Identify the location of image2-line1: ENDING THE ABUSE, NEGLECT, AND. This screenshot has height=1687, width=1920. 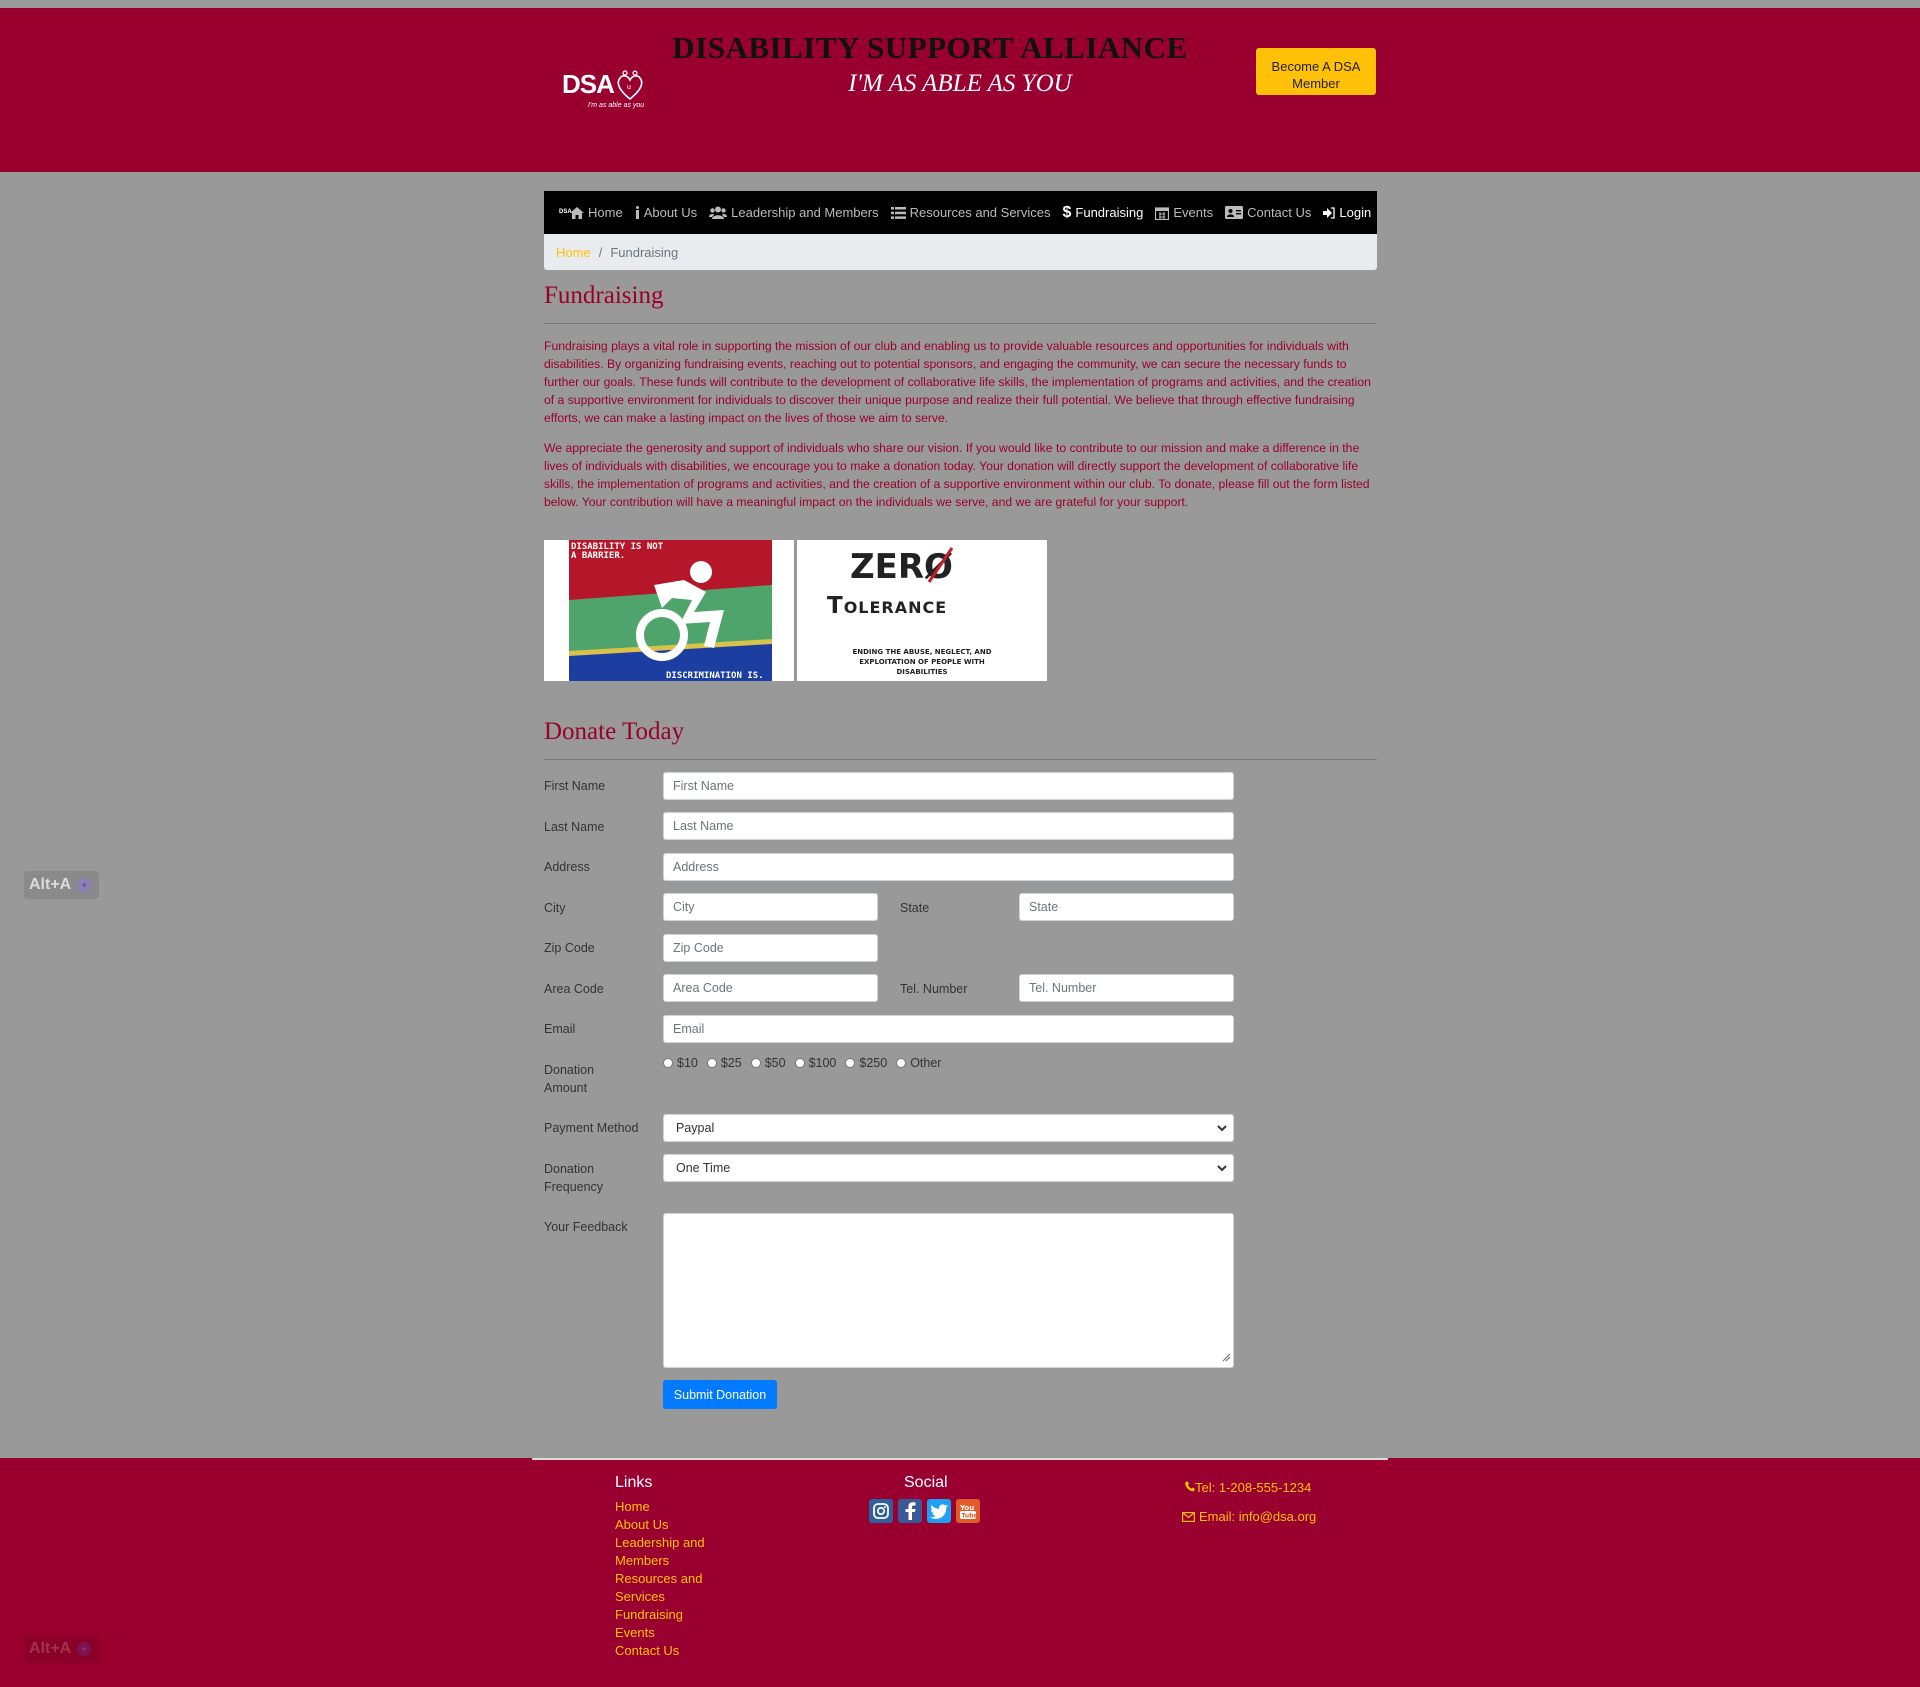
(921, 652).